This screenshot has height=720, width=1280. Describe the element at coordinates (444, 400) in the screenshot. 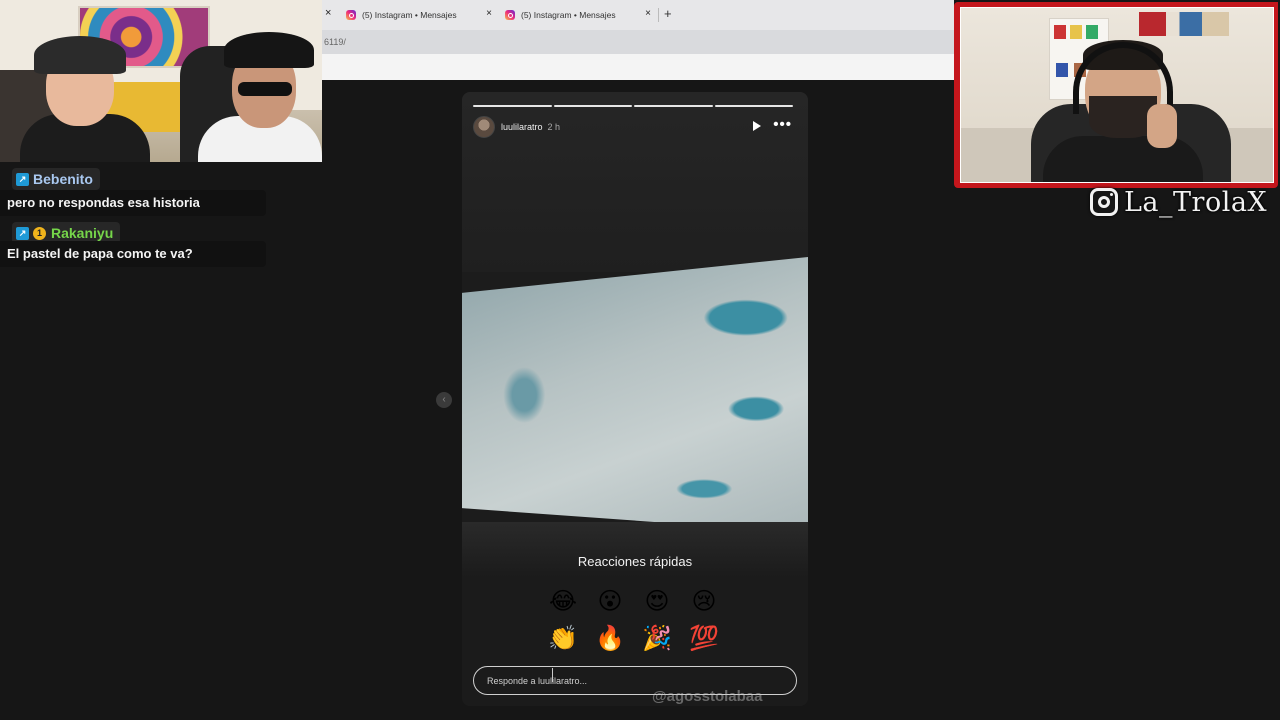

I see `previous-story-button: ‹` at that location.